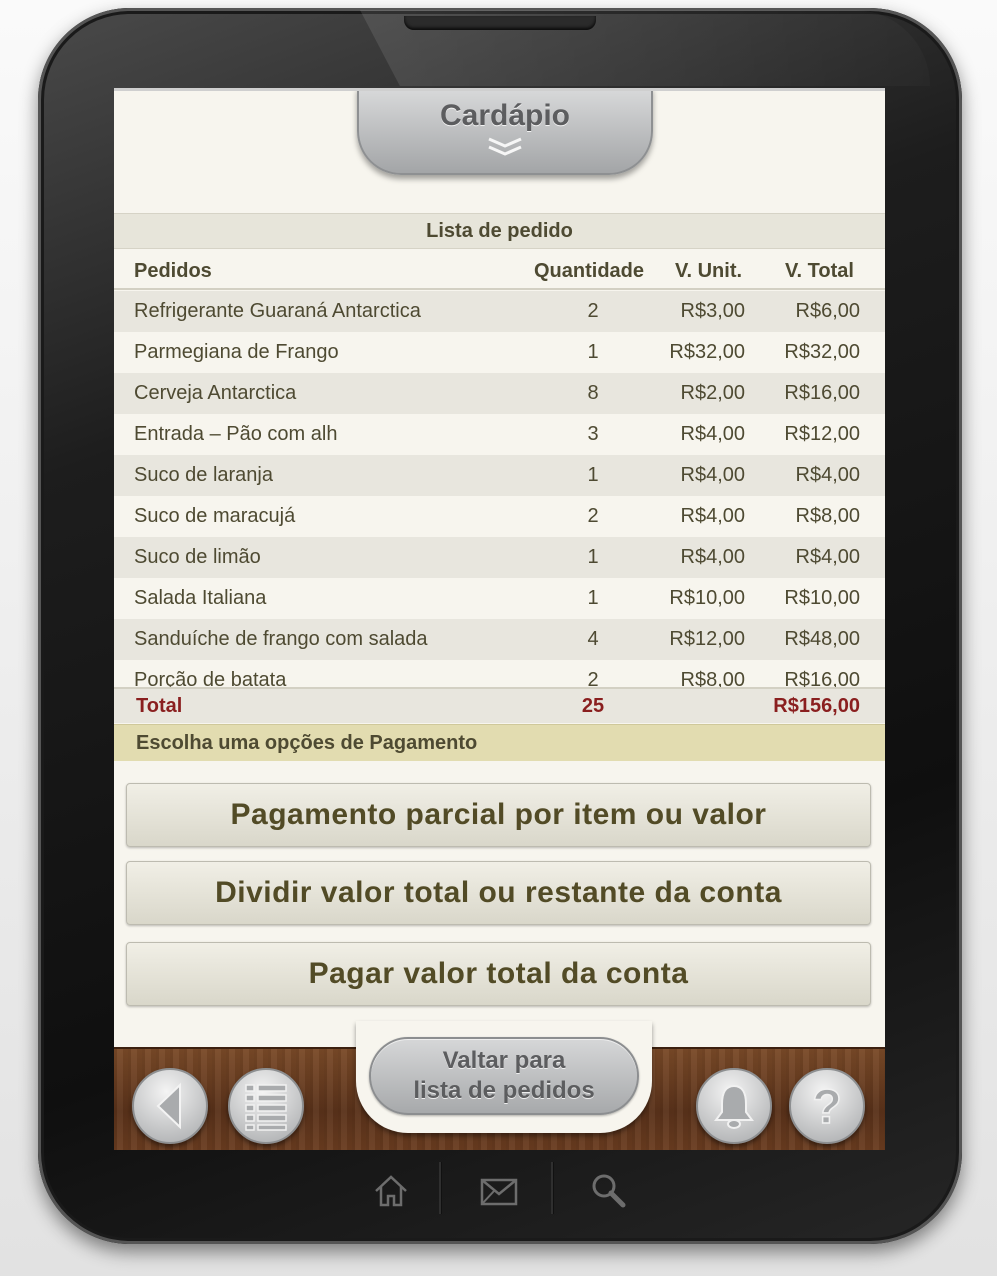 The width and height of the screenshot is (997, 1276). What do you see at coordinates (499, 1192) in the screenshot?
I see `mail-icon` at bounding box center [499, 1192].